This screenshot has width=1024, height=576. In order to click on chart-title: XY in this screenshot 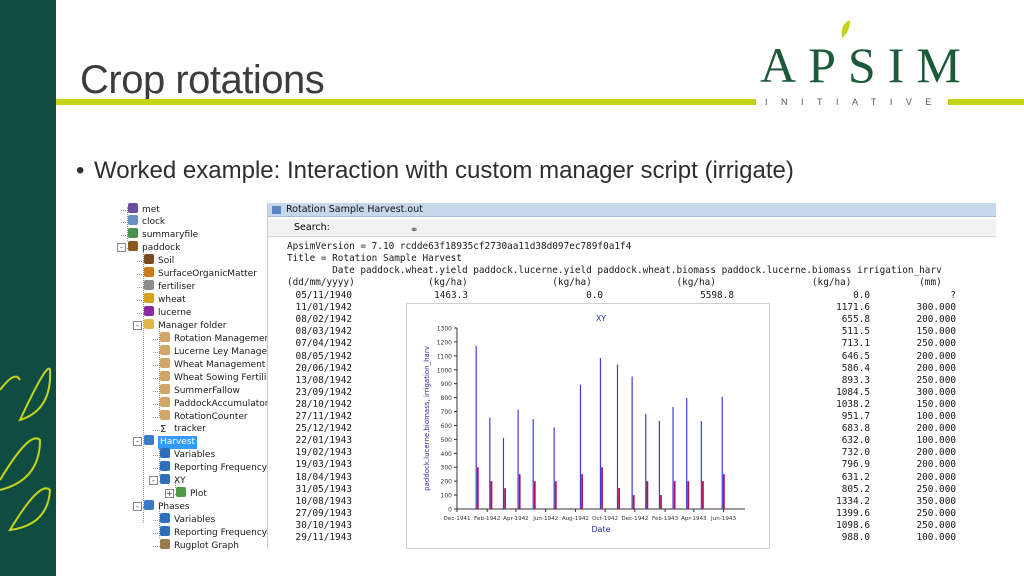, I will do `click(601, 318)`.